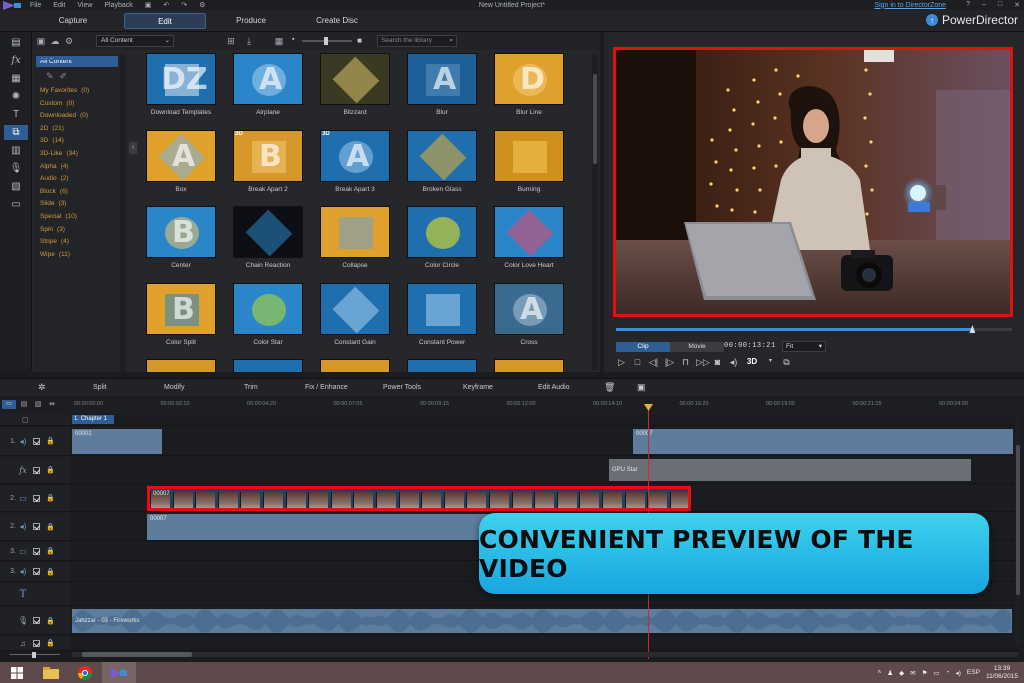  What do you see at coordinates (814, 329) in the screenshot?
I see `preview-seek-bar` at bounding box center [814, 329].